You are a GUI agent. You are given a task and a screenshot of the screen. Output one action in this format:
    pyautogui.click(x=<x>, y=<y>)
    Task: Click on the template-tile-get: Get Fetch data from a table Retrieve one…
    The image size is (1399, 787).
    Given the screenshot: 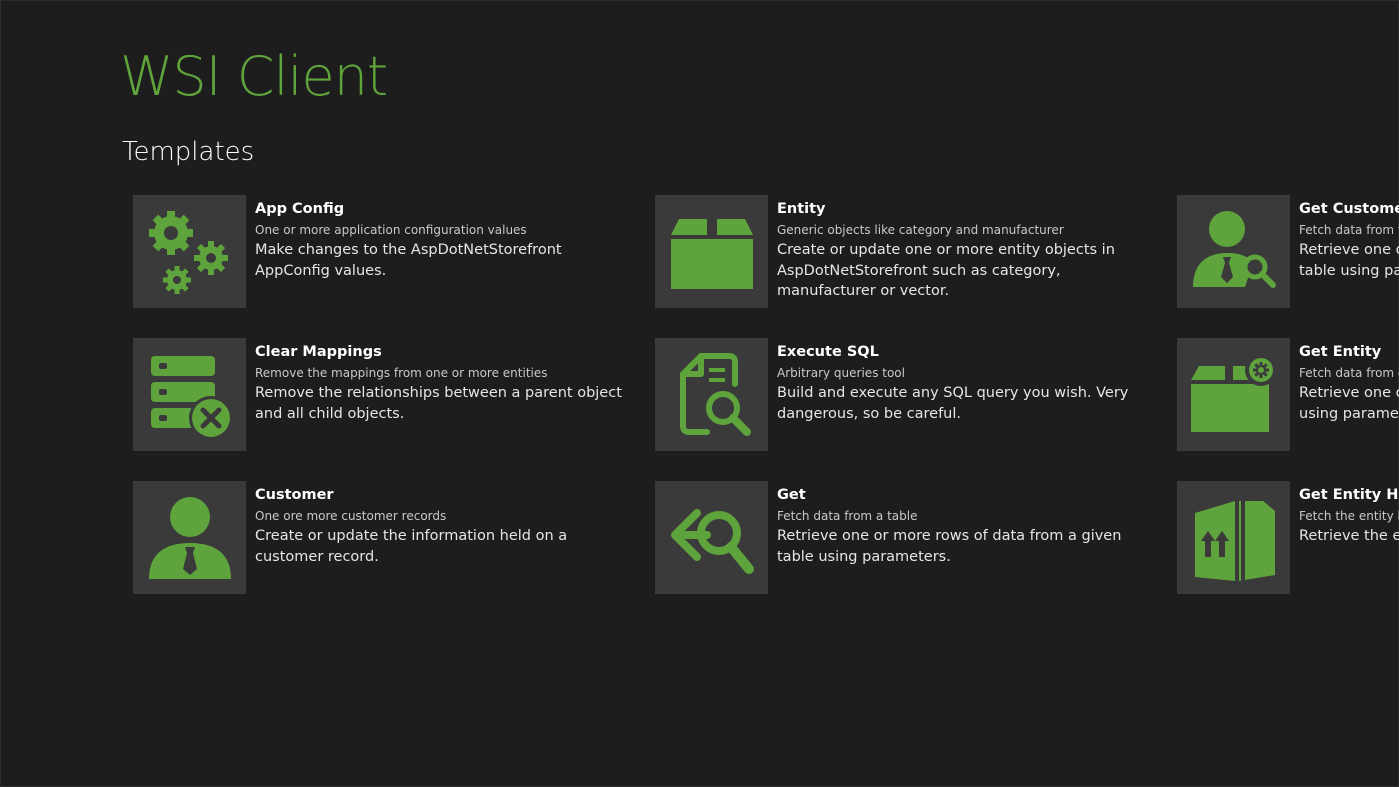 What is the action you would take?
    pyautogui.click(x=900, y=537)
    